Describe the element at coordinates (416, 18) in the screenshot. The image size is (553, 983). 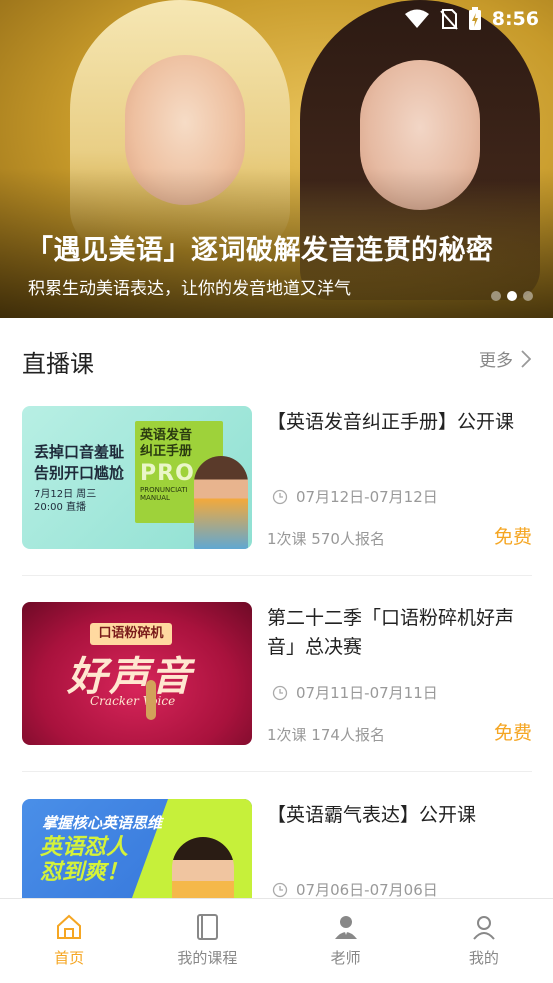
I see `wifi-icon` at that location.